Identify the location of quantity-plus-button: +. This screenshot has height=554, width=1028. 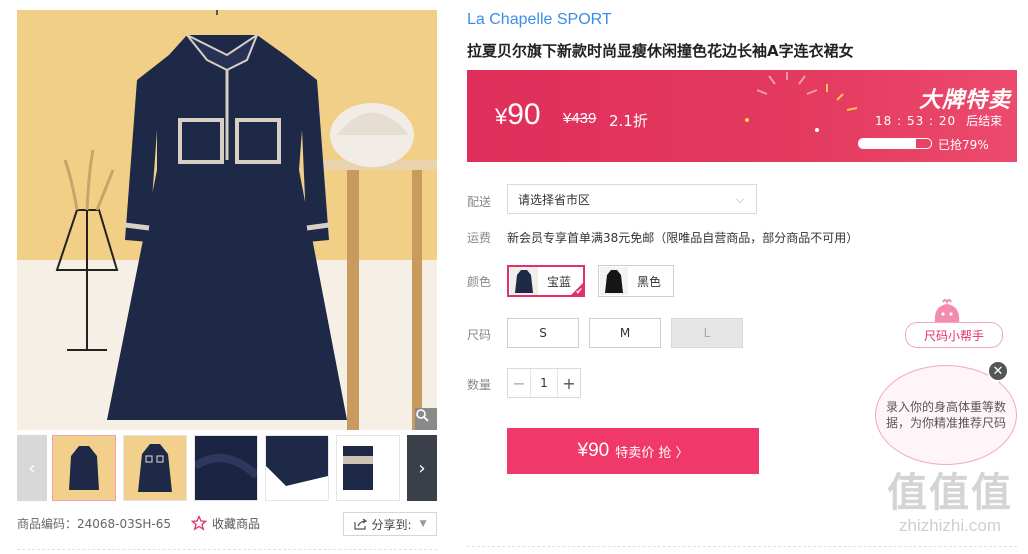
(569, 383).